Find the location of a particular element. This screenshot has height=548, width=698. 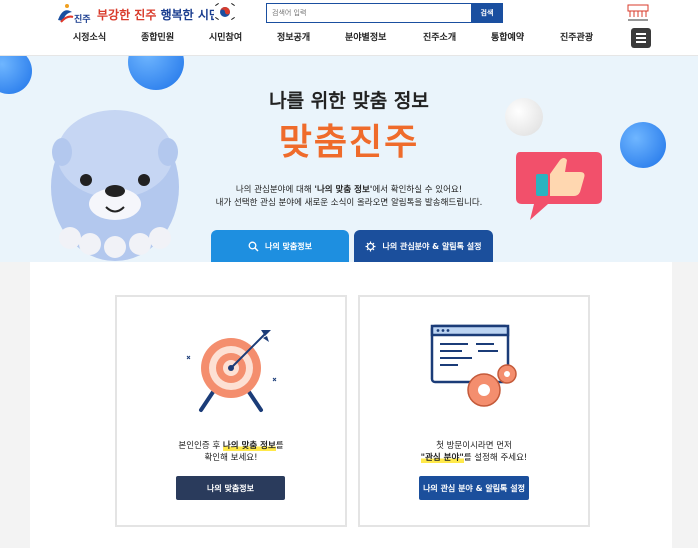

tab-my-info: 나의 맞춤정보 is located at coordinates (280, 246).